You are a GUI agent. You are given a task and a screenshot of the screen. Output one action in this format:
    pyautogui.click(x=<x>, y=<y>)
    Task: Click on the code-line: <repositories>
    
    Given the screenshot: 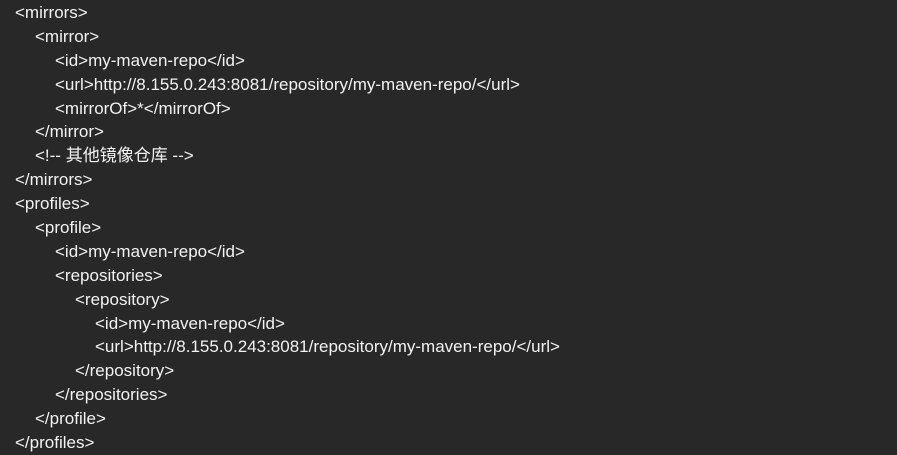 What is the action you would take?
    pyautogui.click(x=109, y=275)
    